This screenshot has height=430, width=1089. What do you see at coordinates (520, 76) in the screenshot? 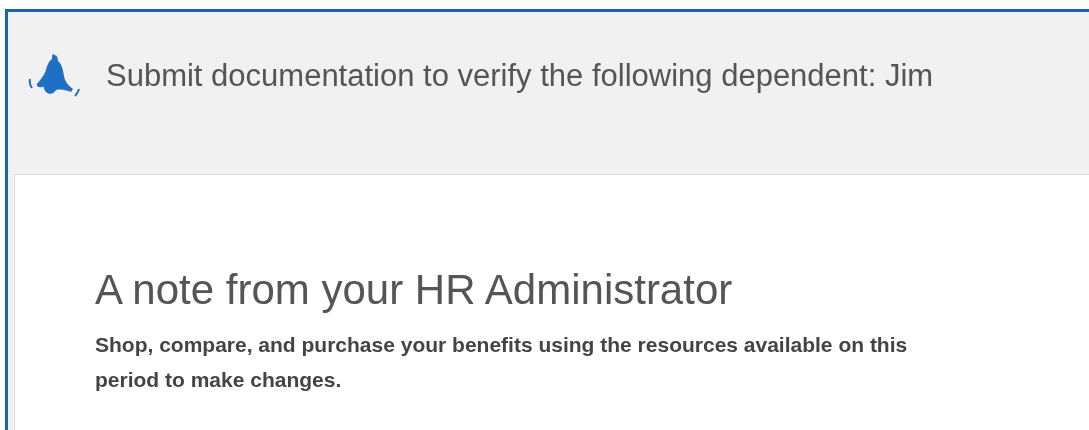
I see `notification-message: Submit documentation to verify the following dependent: Jim` at bounding box center [520, 76].